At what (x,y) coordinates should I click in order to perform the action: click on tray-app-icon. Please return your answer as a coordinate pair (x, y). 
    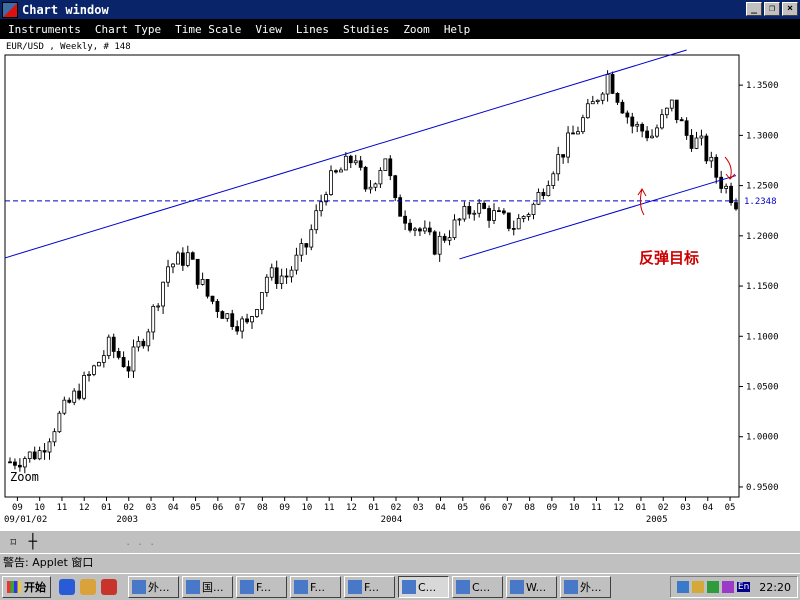
    Looking at the image, I should click on (727, 587).